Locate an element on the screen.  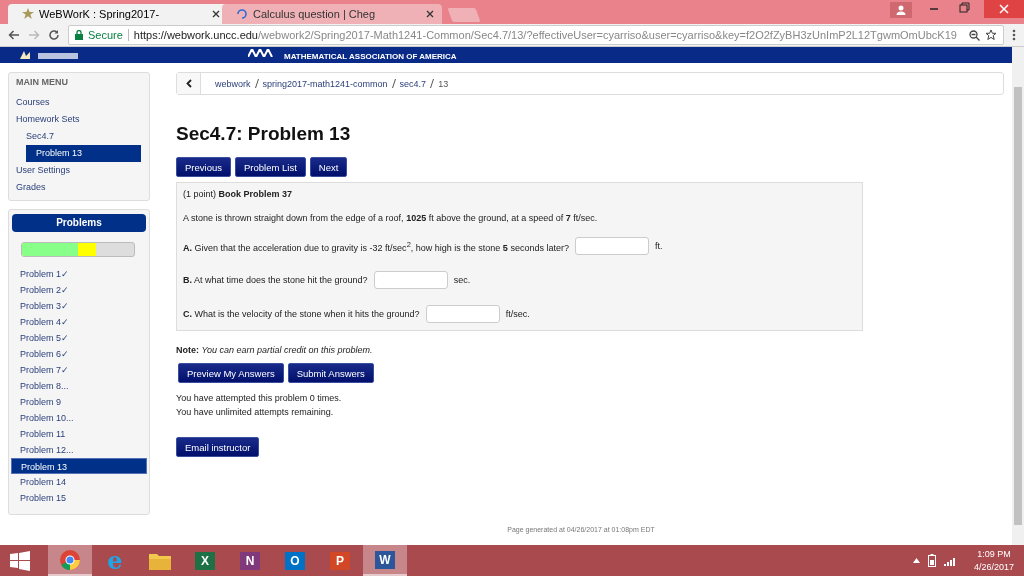
office-app-icon: O is located at coordinates (295, 560).